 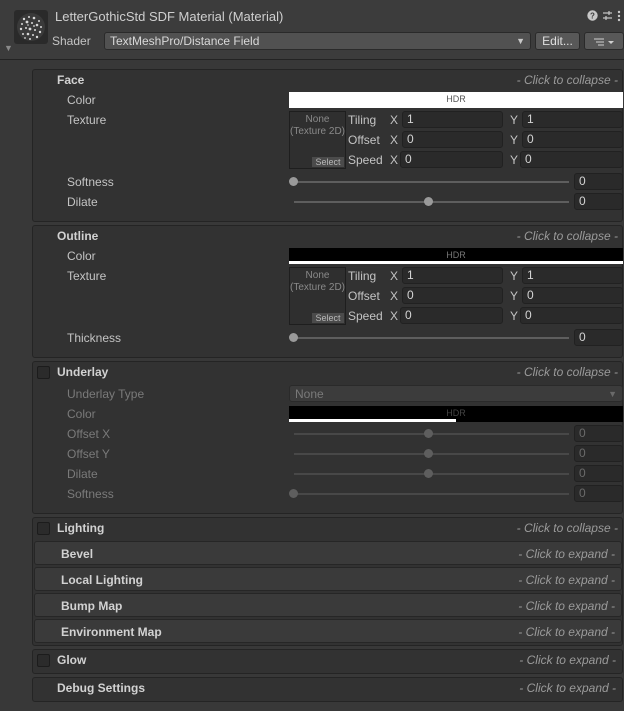 I want to click on lighting-toggle-checkbox, so click(x=43, y=528).